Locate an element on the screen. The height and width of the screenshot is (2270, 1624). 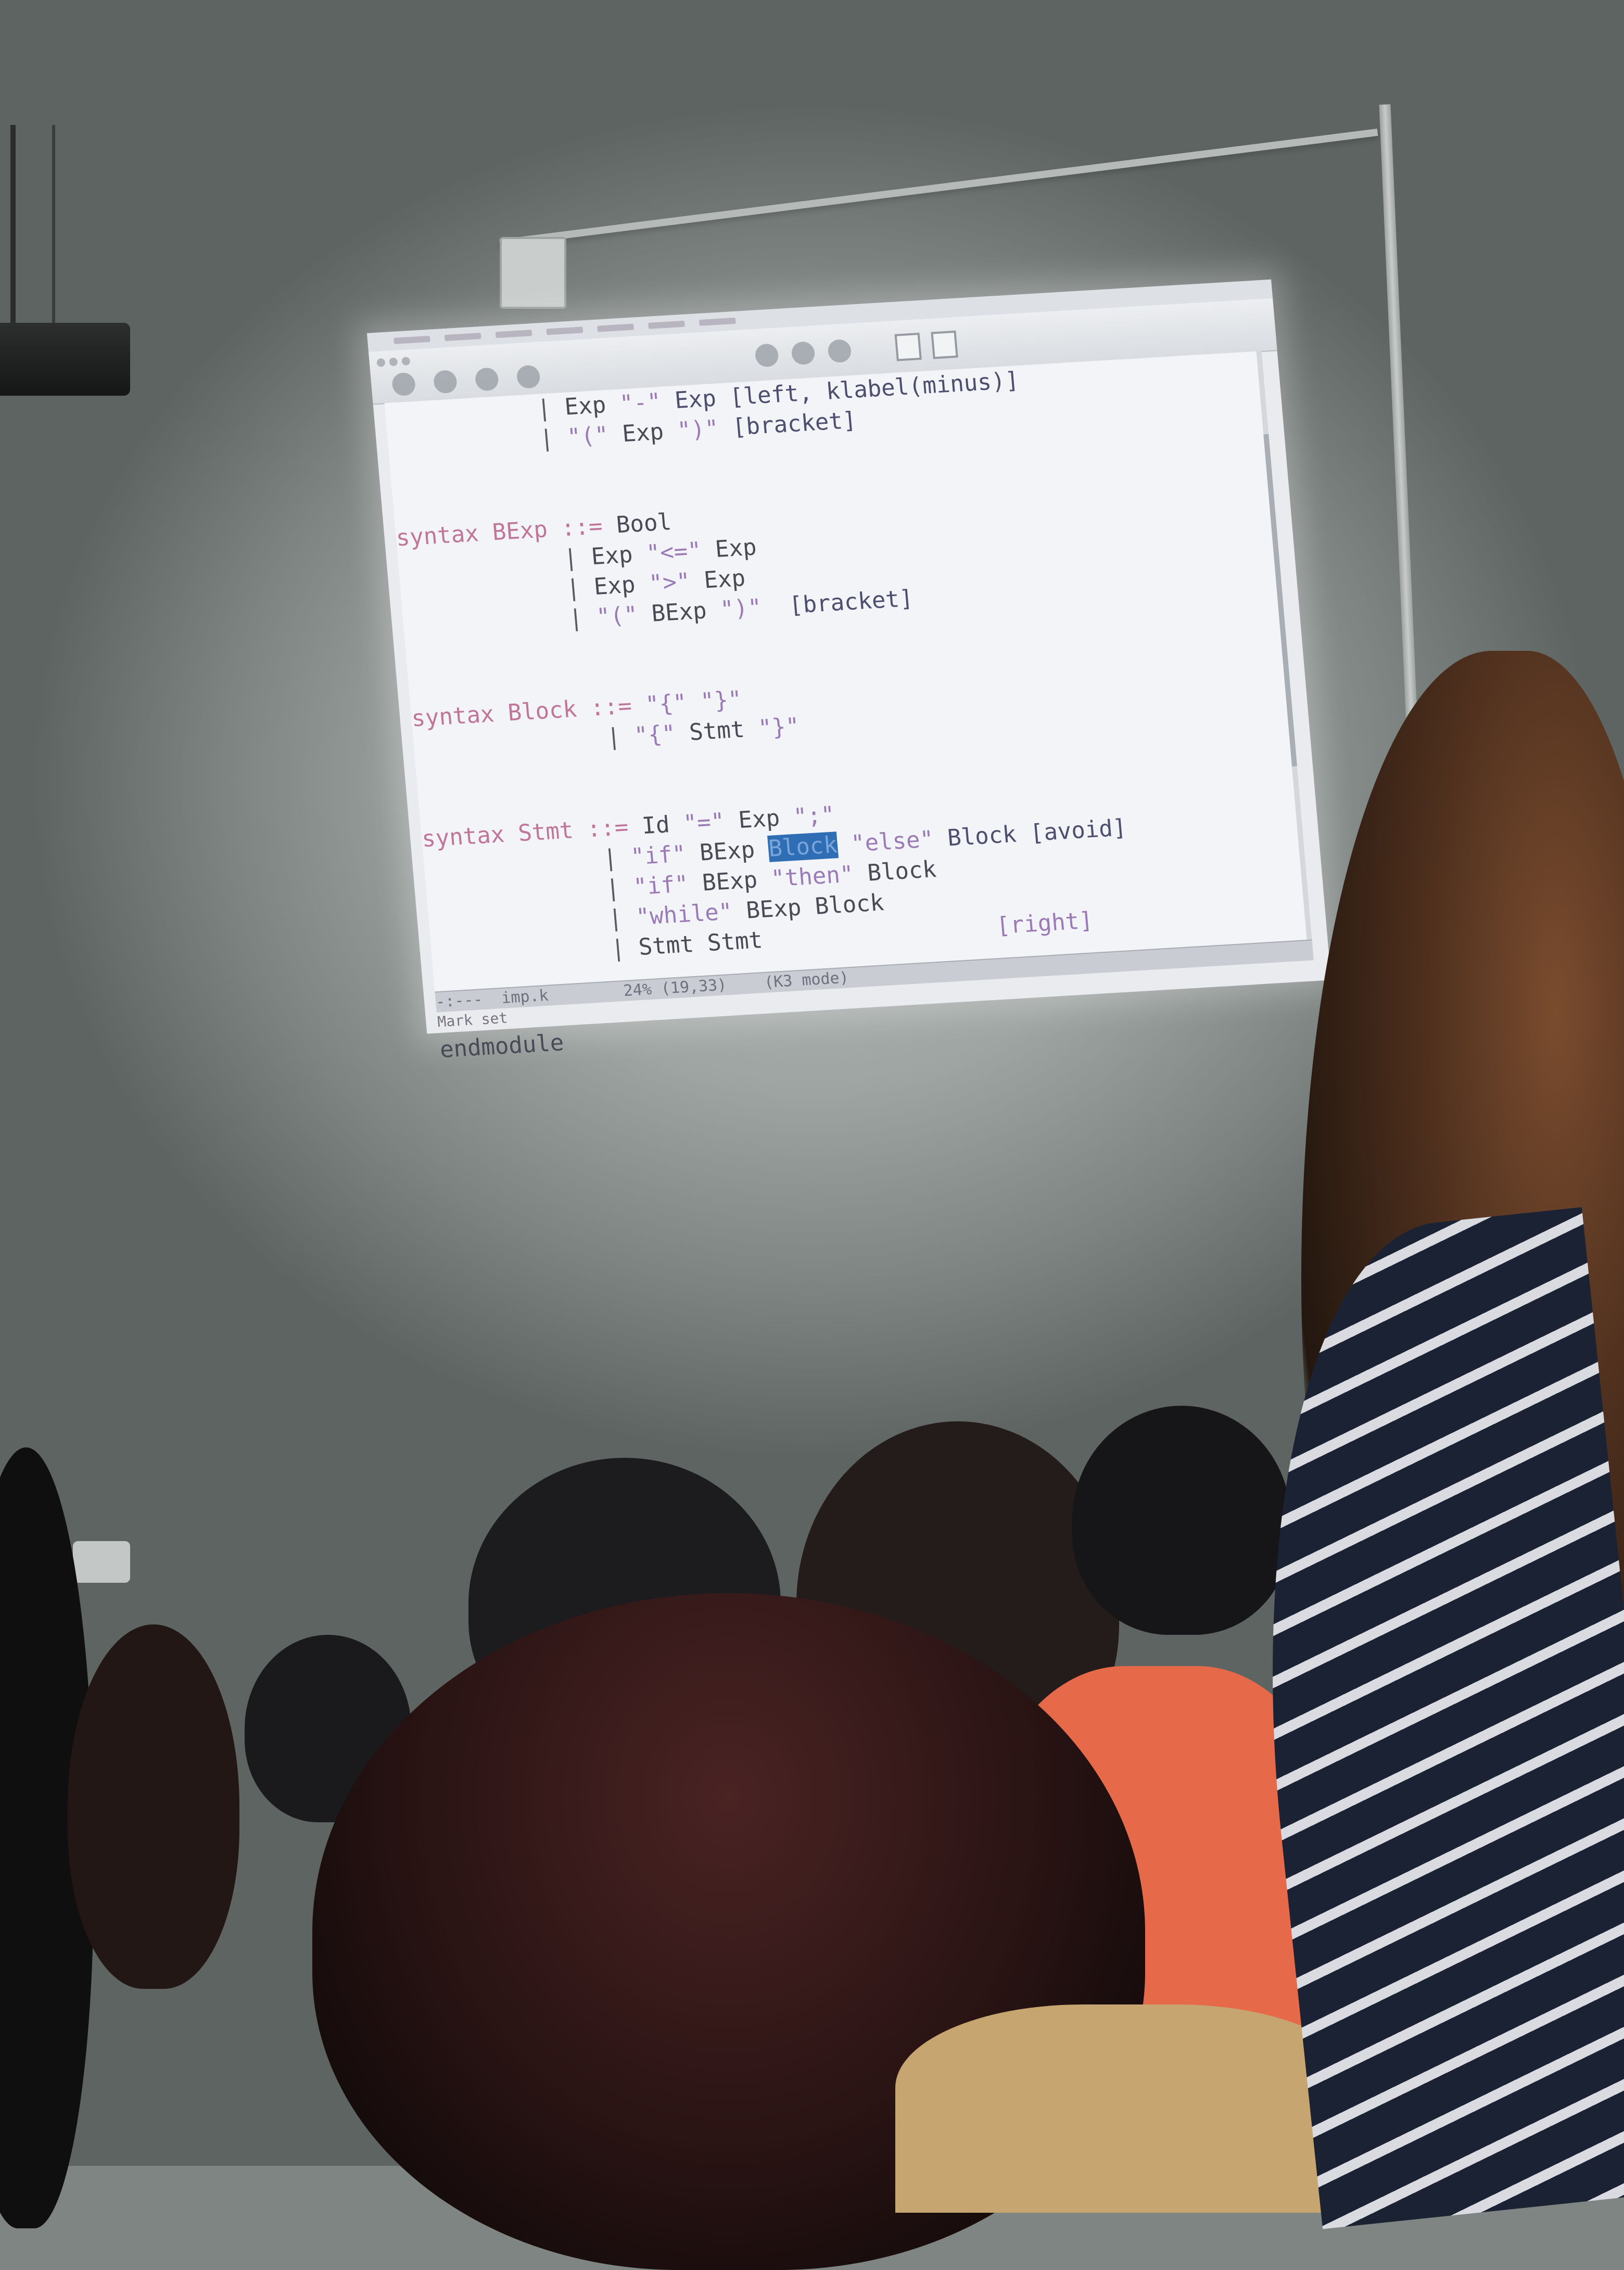
person-shoulder is located at coordinates (1130, 2109).